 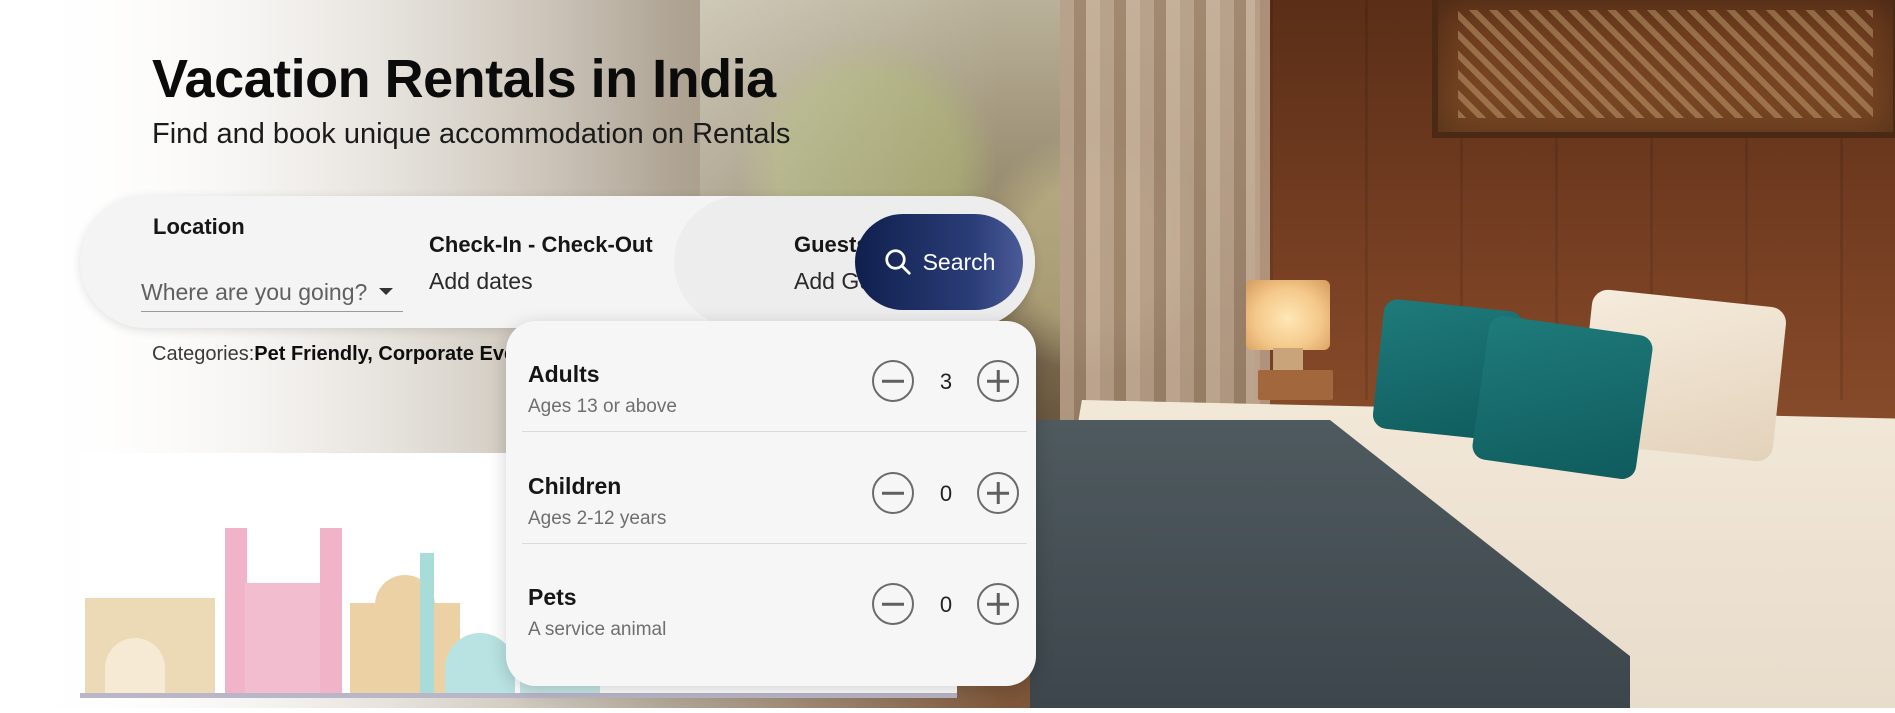 I want to click on guest-row-adults: Adults Ages 13 or above 3, so click(x=774, y=376).